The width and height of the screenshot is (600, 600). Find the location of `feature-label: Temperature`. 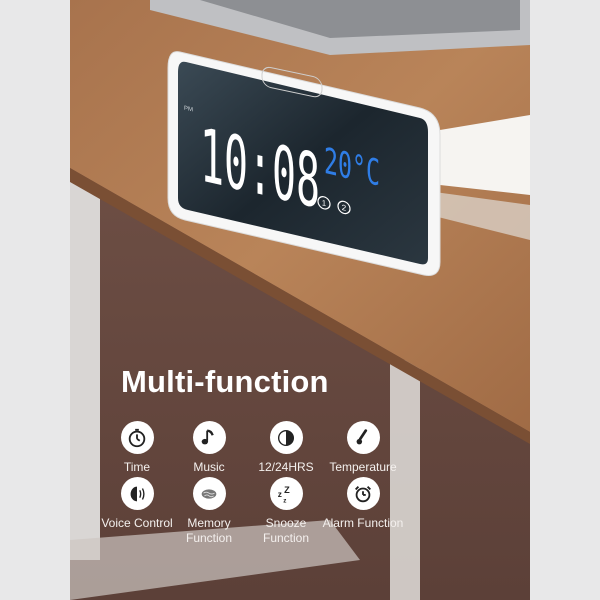

feature-label: Temperature is located at coordinates (363, 467).